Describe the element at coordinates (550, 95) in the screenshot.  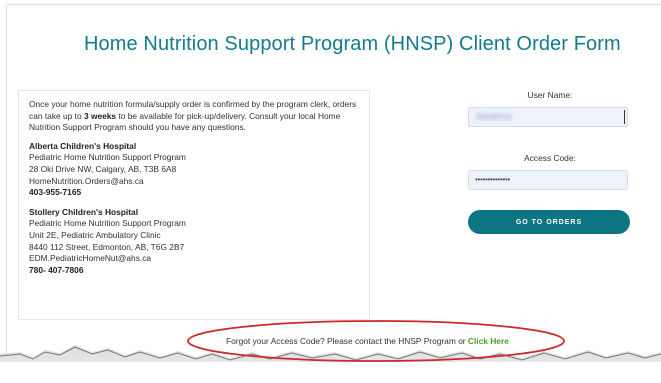
I see `username-label: User Name:` at that location.